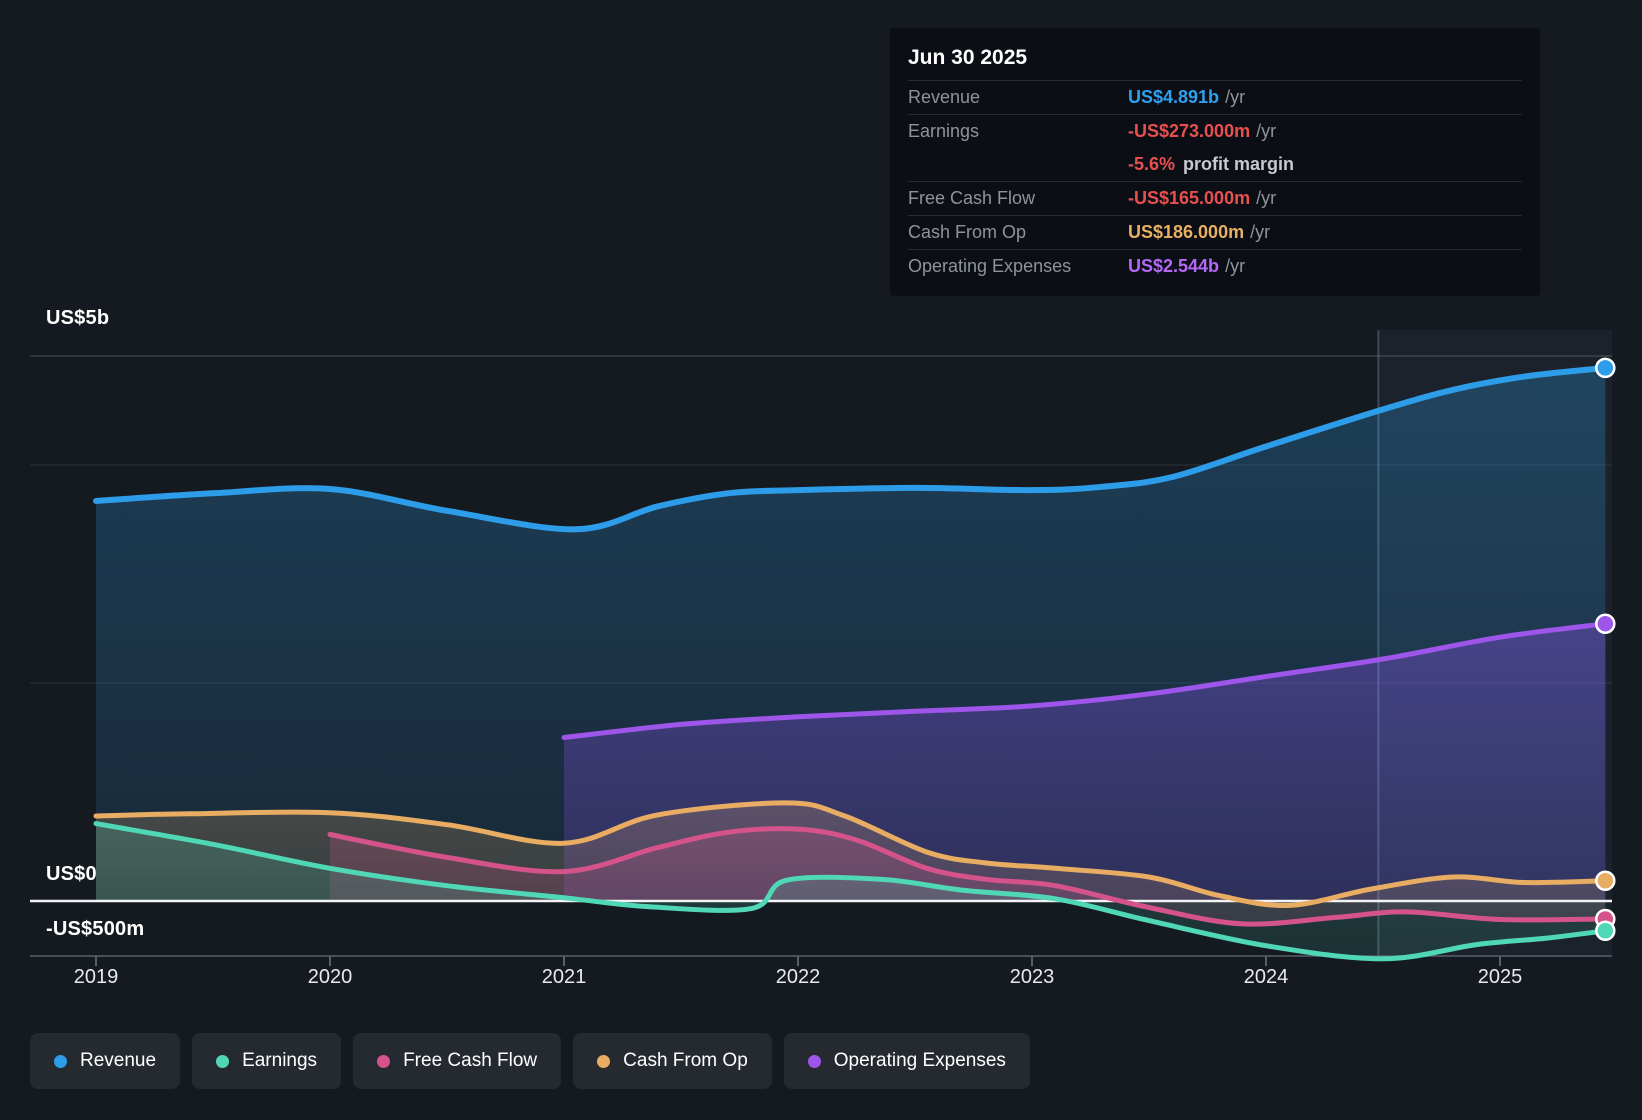  Describe the element at coordinates (1605, 880) in the screenshot. I see `cash-from-op-endpoint-dot` at that location.